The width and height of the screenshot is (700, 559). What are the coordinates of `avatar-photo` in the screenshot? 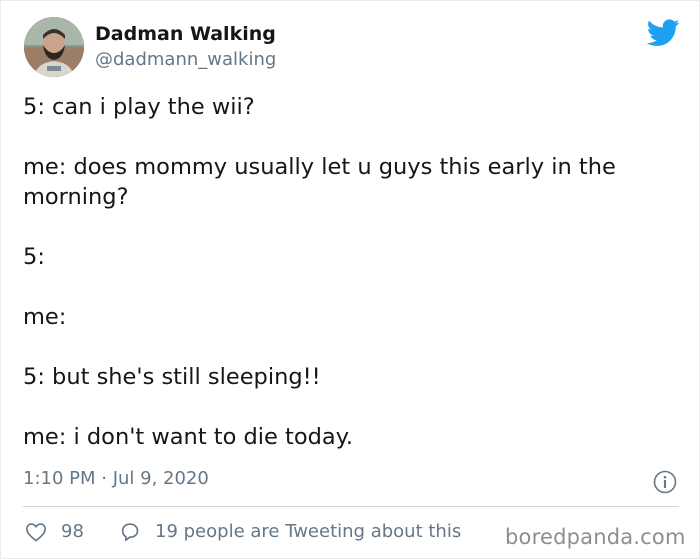 It's located at (54, 47).